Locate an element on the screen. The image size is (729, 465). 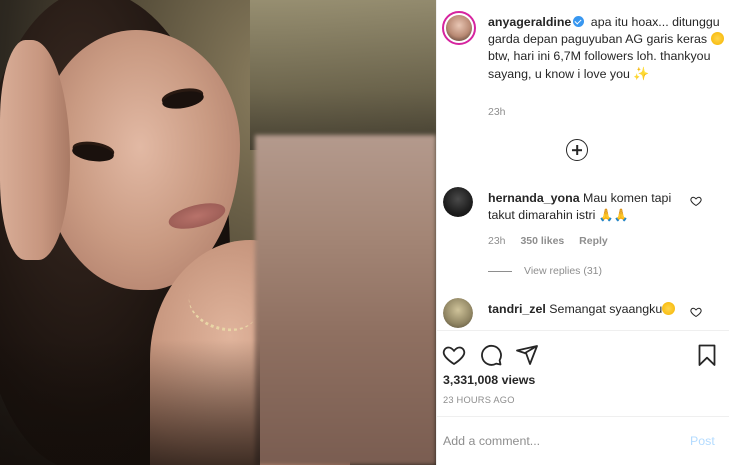
post-button: Post is located at coordinates (702, 441).